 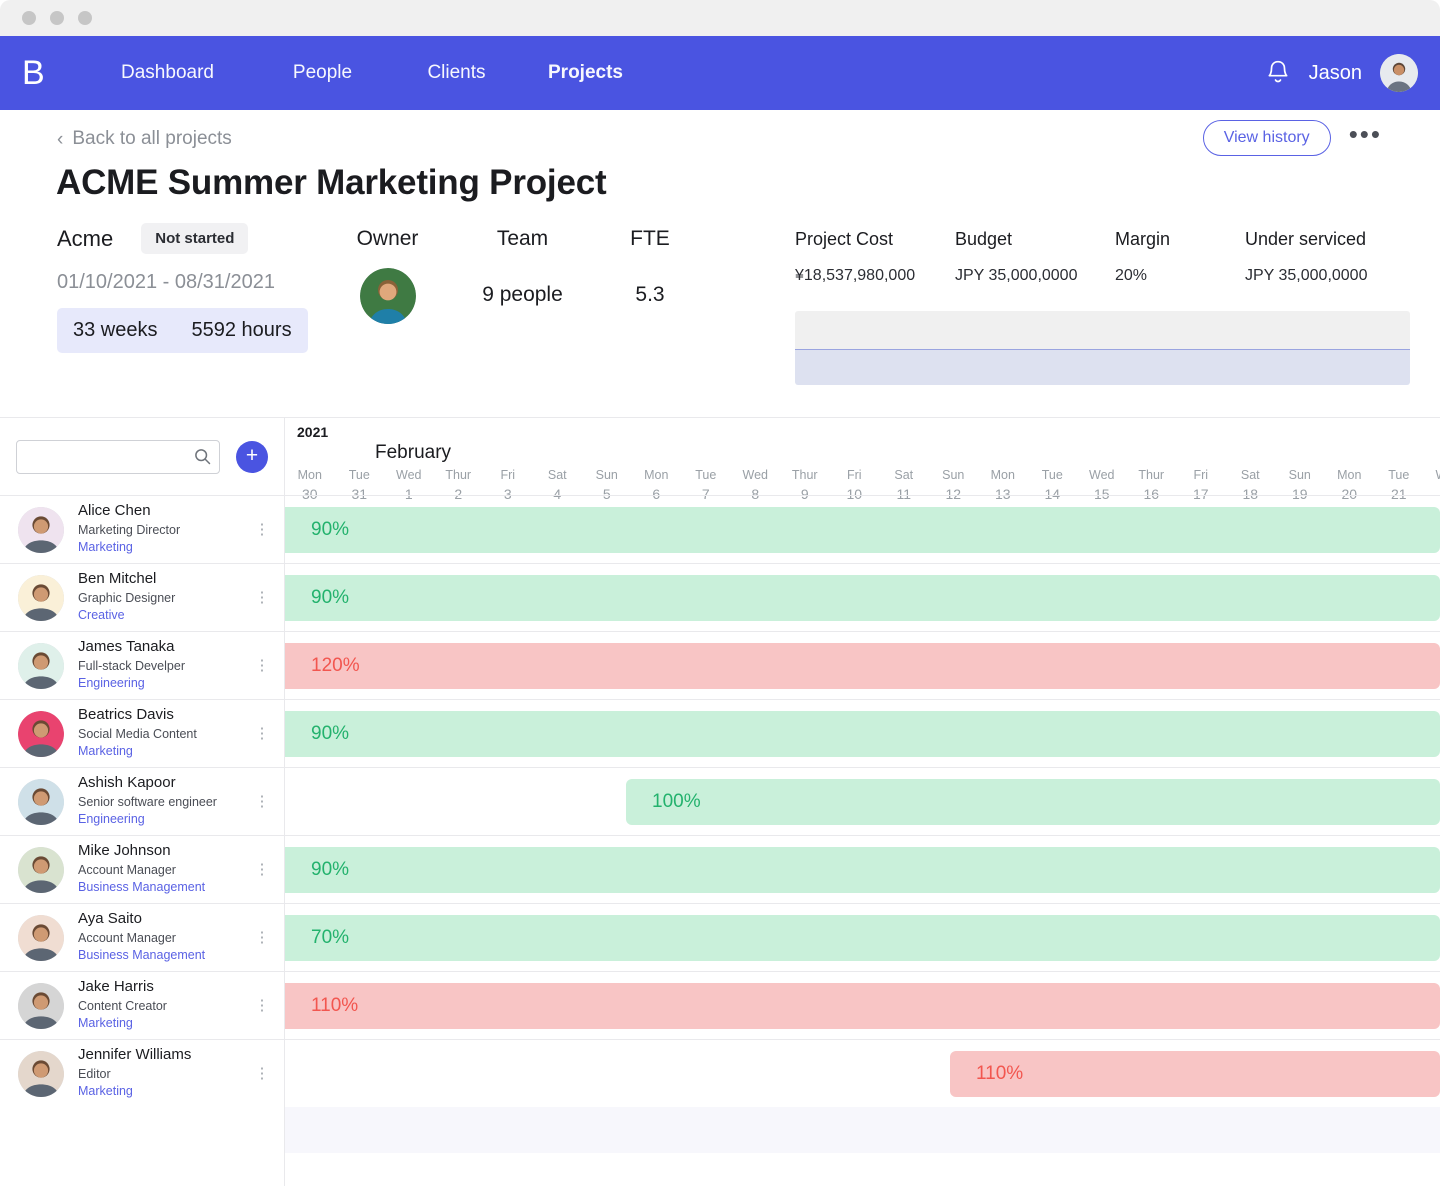 I want to click on app-logo: B, so click(x=51, y=73).